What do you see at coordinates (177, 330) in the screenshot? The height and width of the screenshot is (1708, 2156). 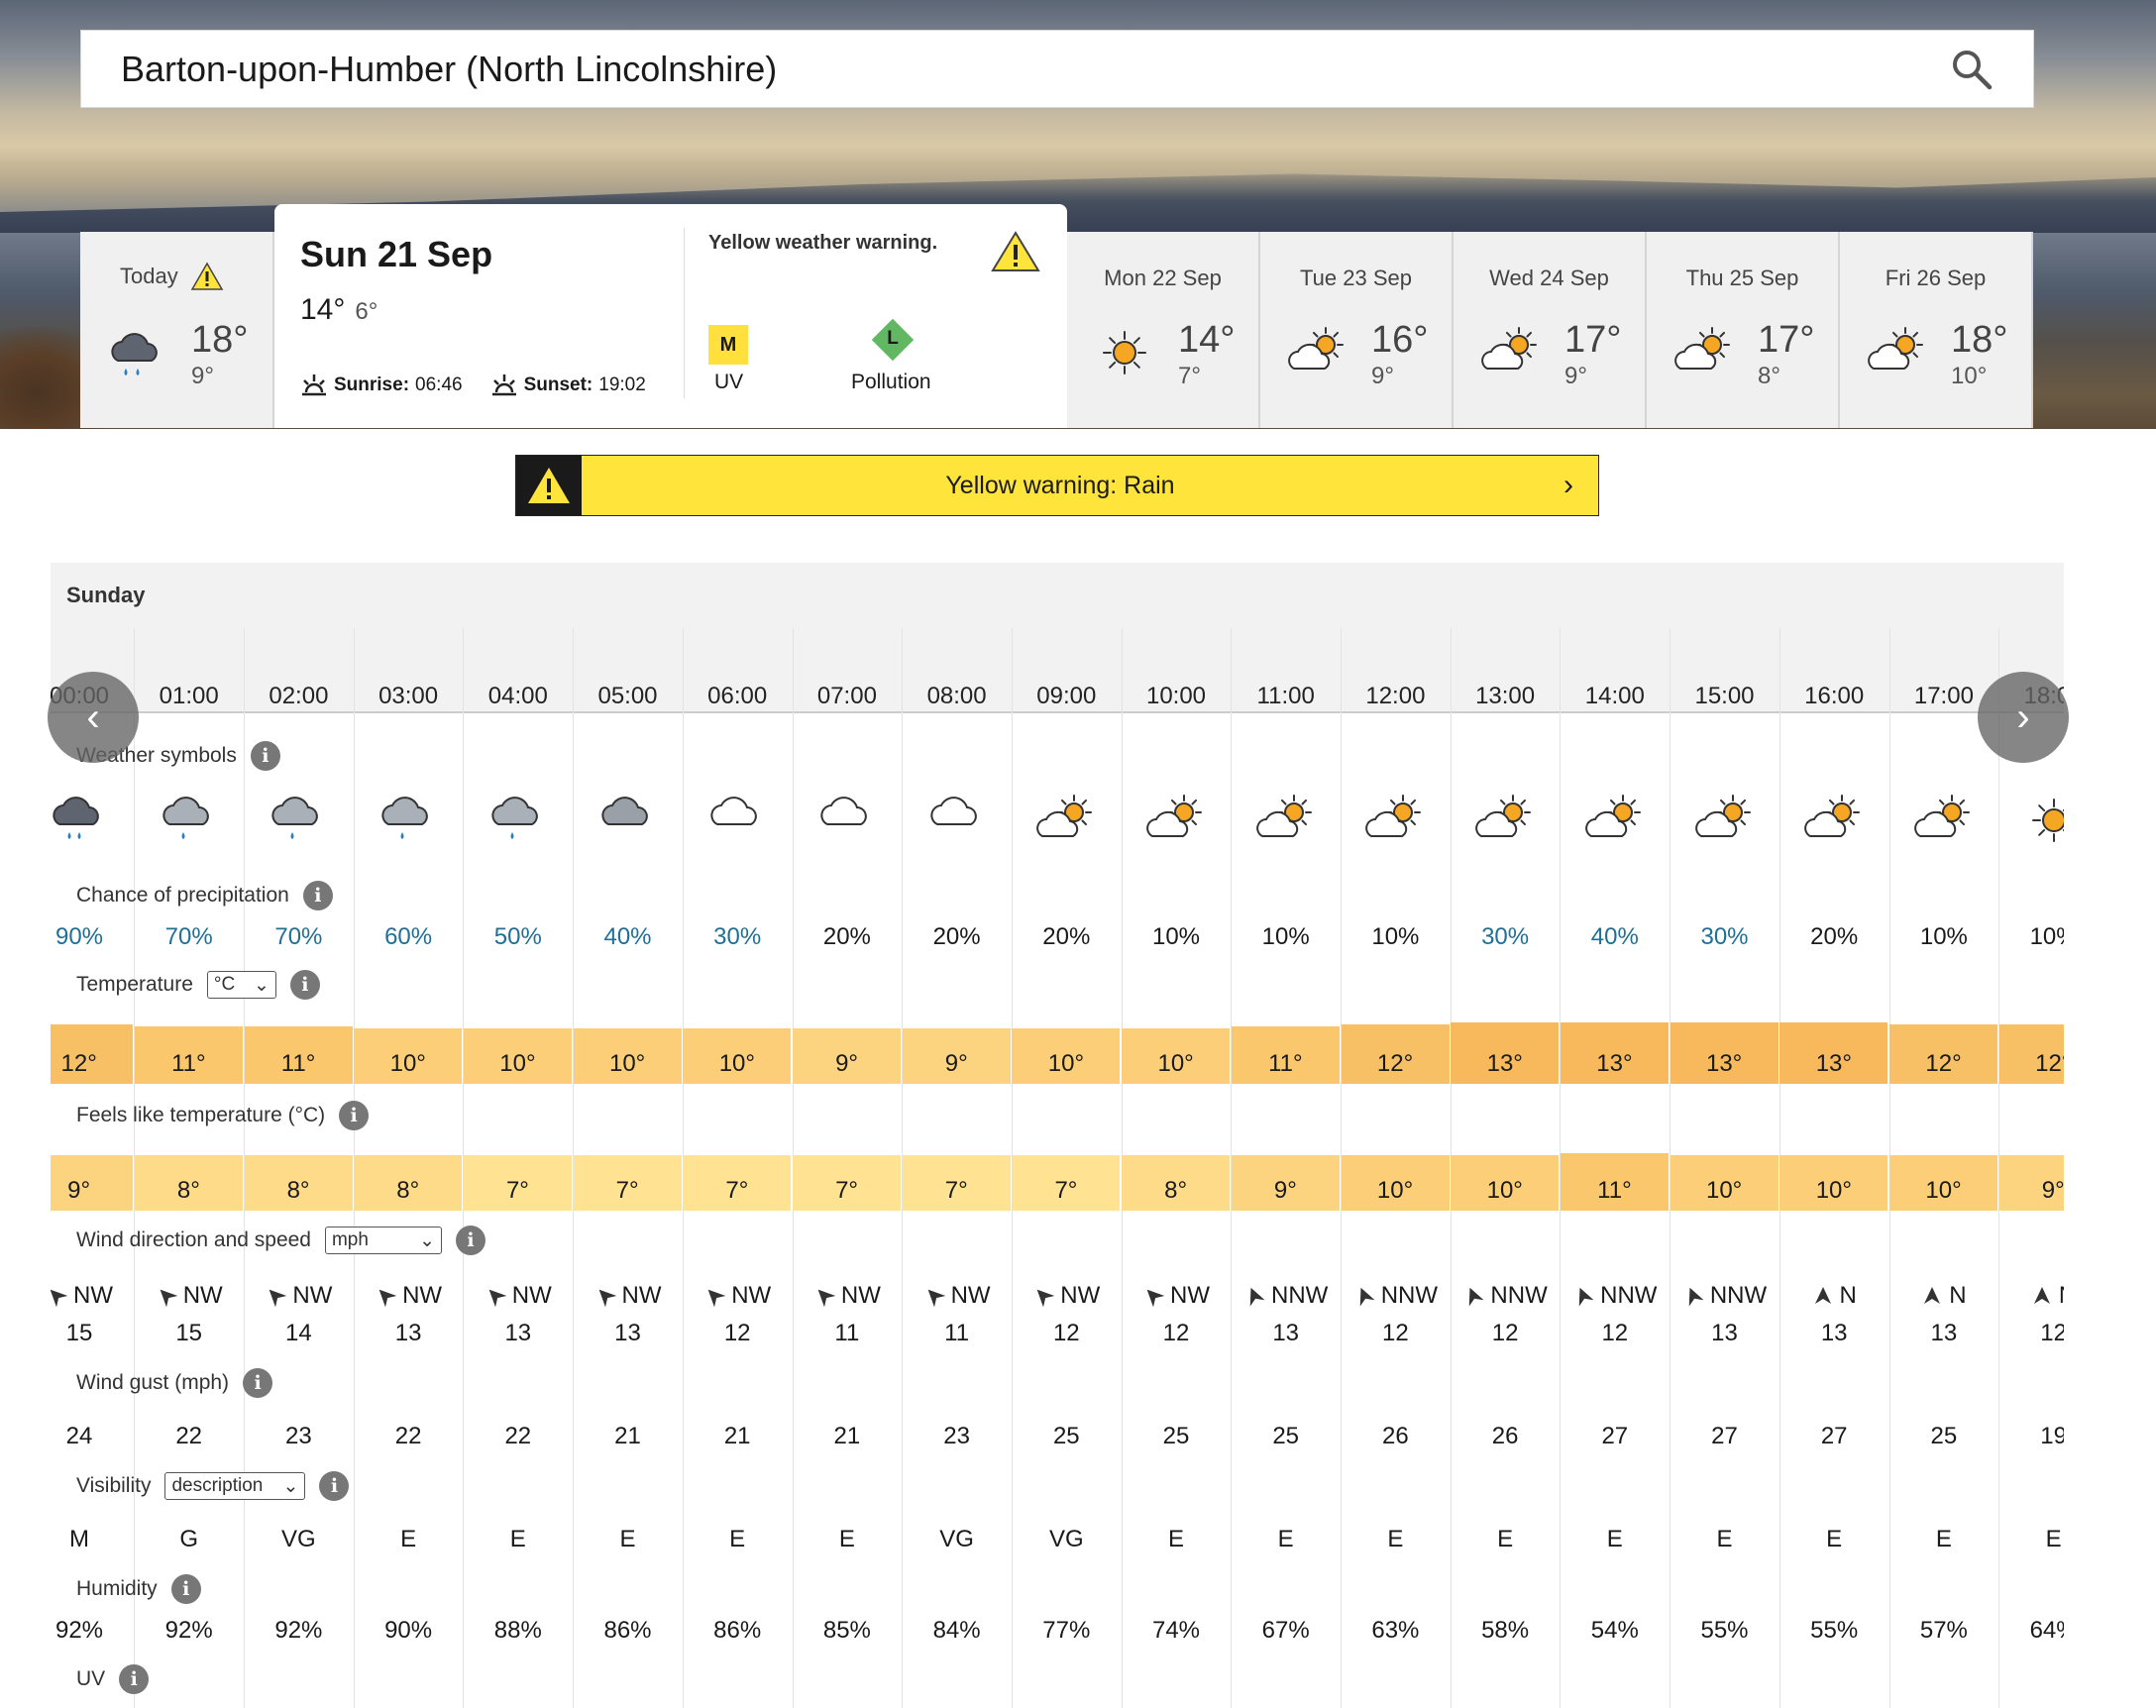 I see `day-tab-today: Today 18° 9°` at bounding box center [177, 330].